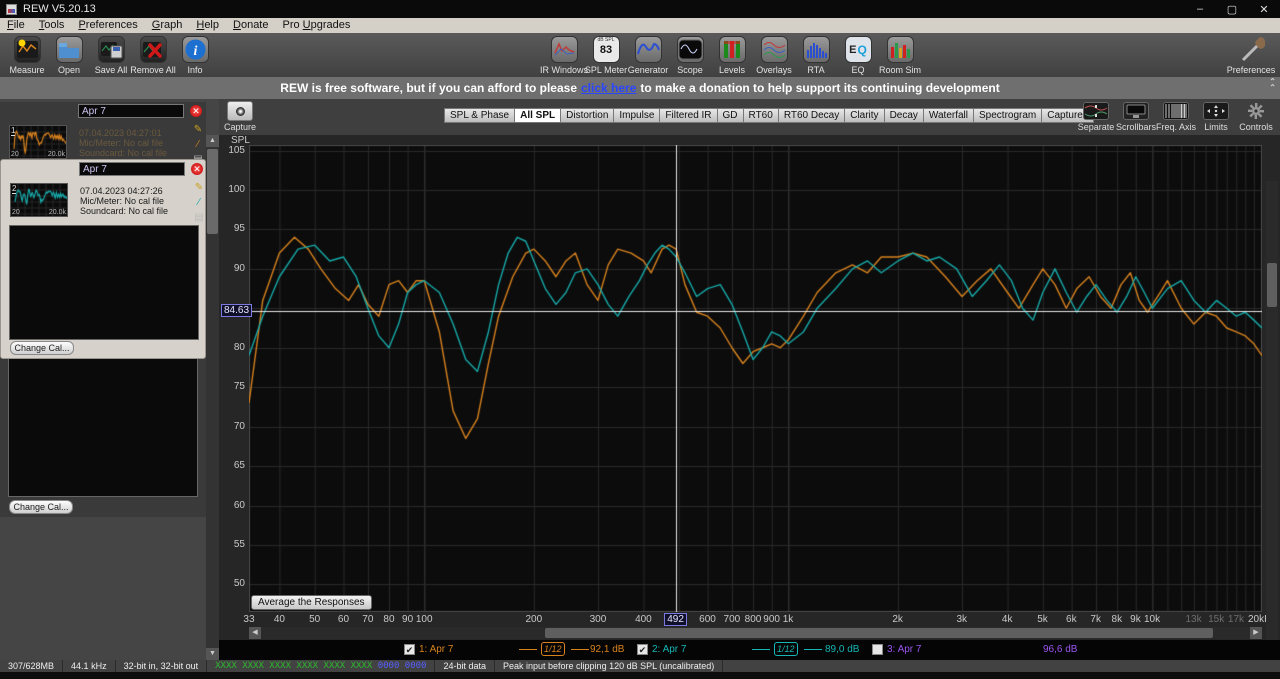  I want to click on legend-checkbox-1: ✔, so click(409, 649).